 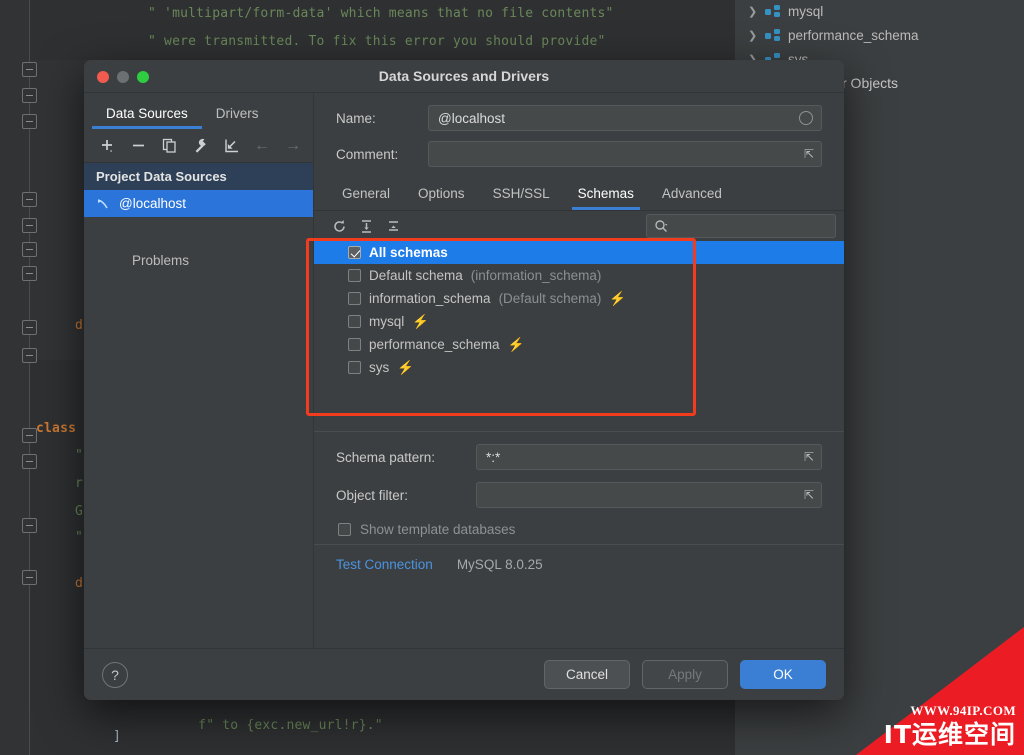 I want to click on show-template-databases-checkbox, so click(x=344, y=529).